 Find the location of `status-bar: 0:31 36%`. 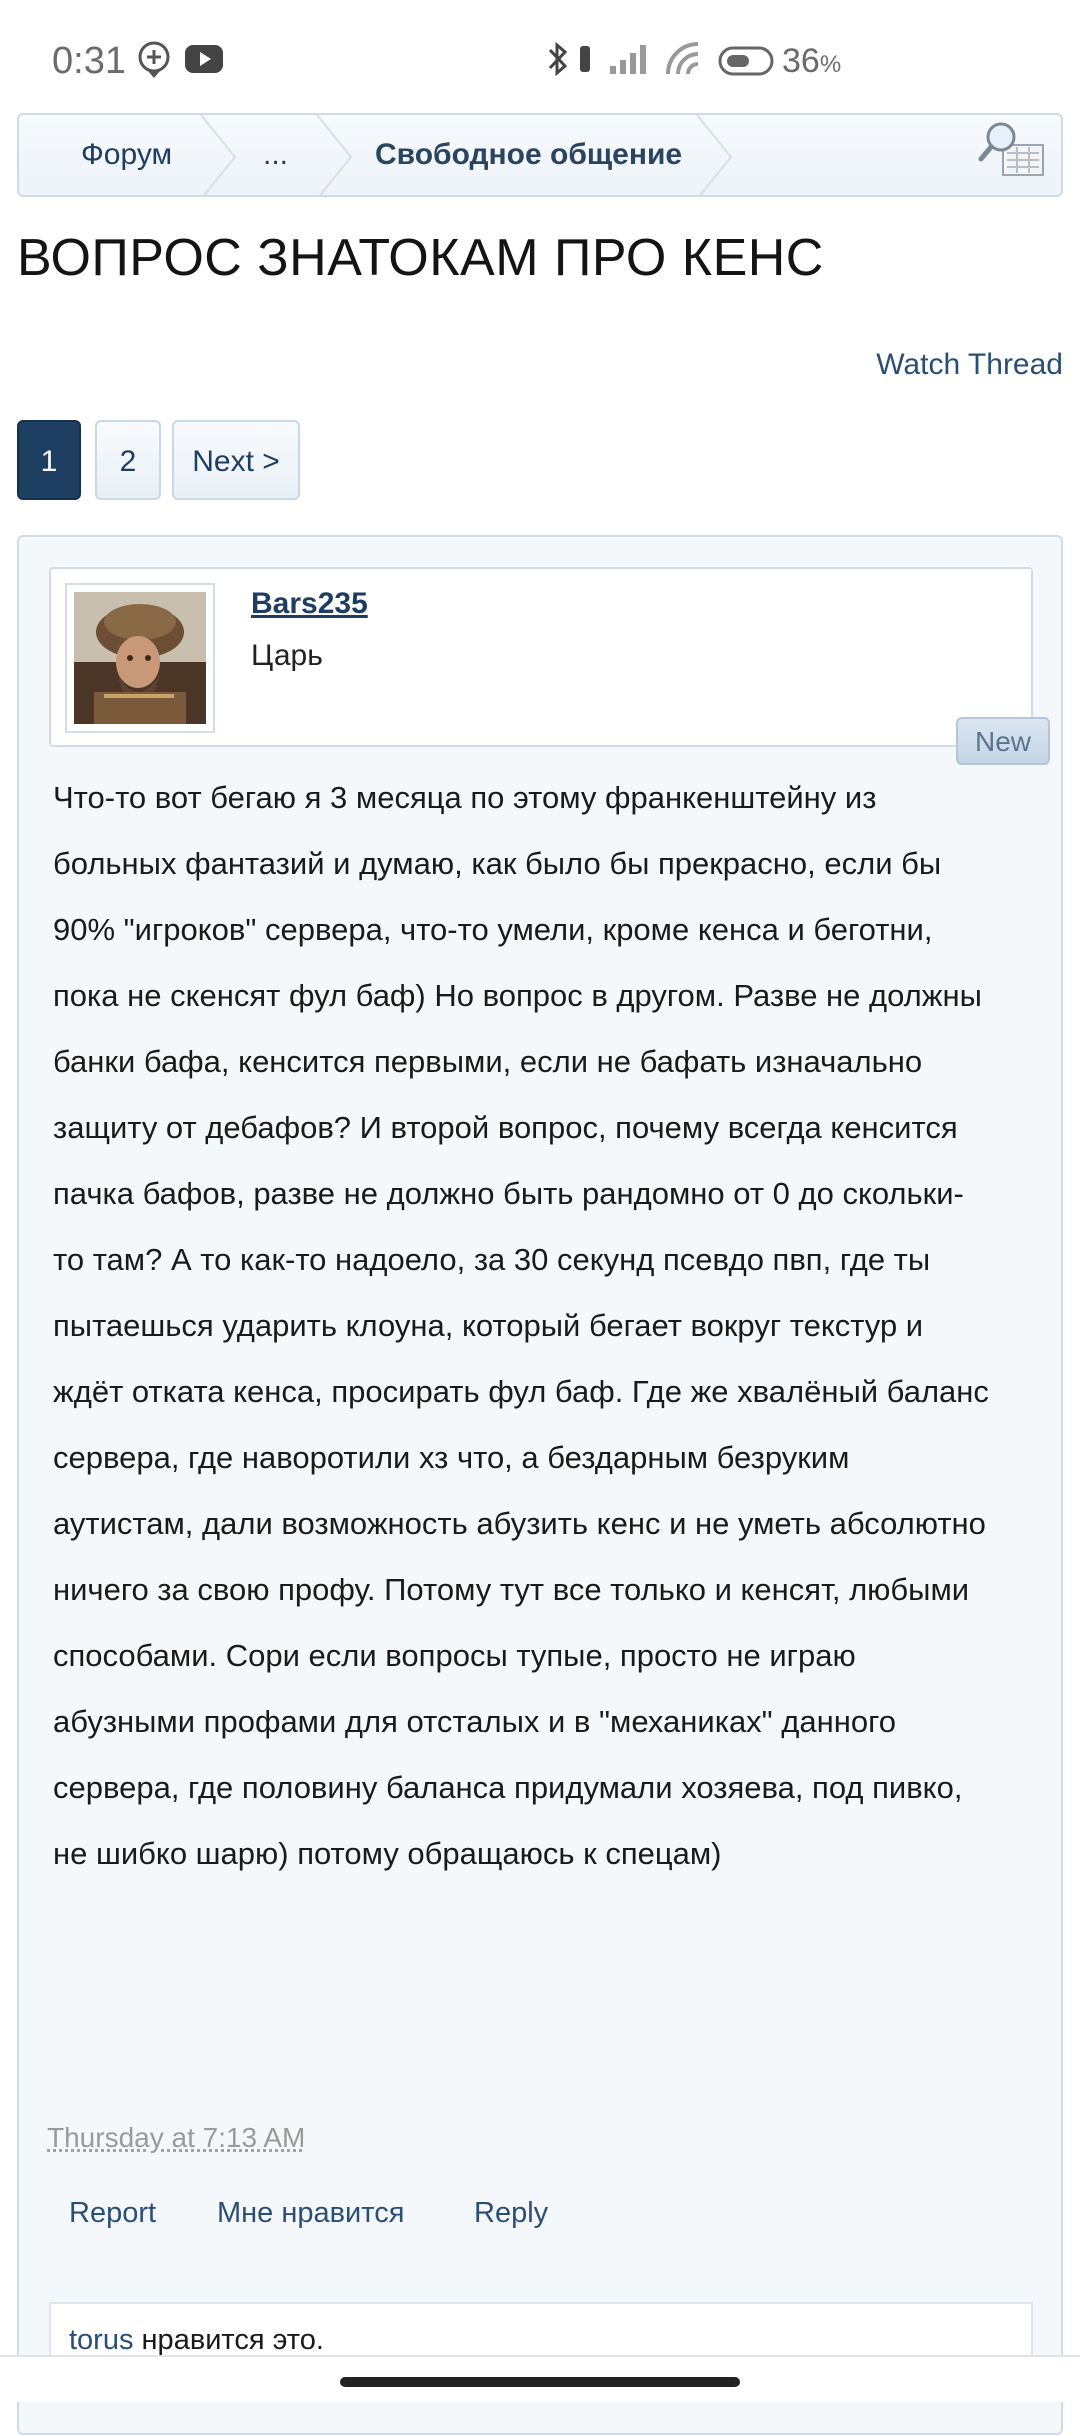

status-bar: 0:31 36% is located at coordinates (540, 65).